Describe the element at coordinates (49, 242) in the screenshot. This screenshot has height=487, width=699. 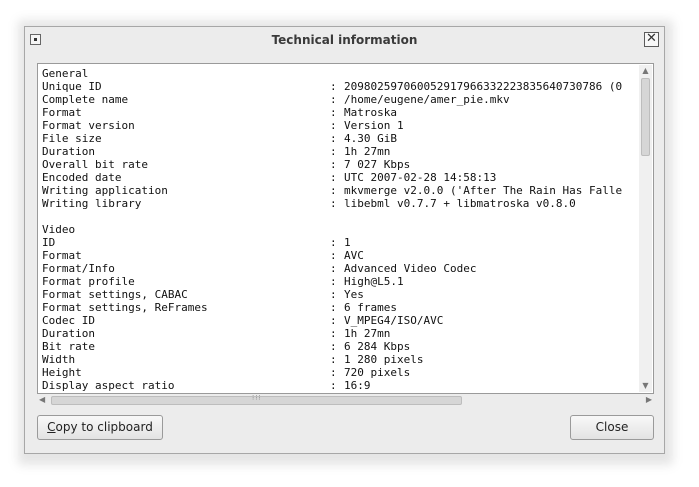
I see `info-key: ID` at that location.